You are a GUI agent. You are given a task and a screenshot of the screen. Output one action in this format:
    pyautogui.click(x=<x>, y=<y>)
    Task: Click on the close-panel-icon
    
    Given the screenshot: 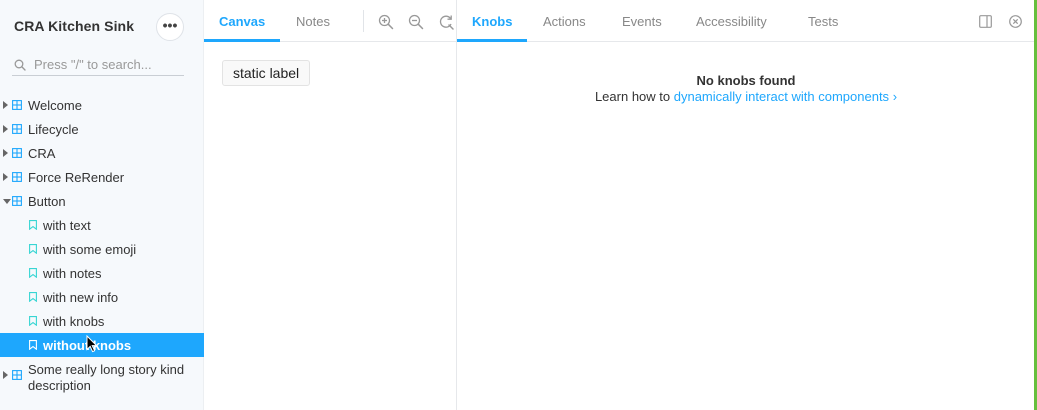 What is the action you would take?
    pyautogui.click(x=1015, y=21)
    